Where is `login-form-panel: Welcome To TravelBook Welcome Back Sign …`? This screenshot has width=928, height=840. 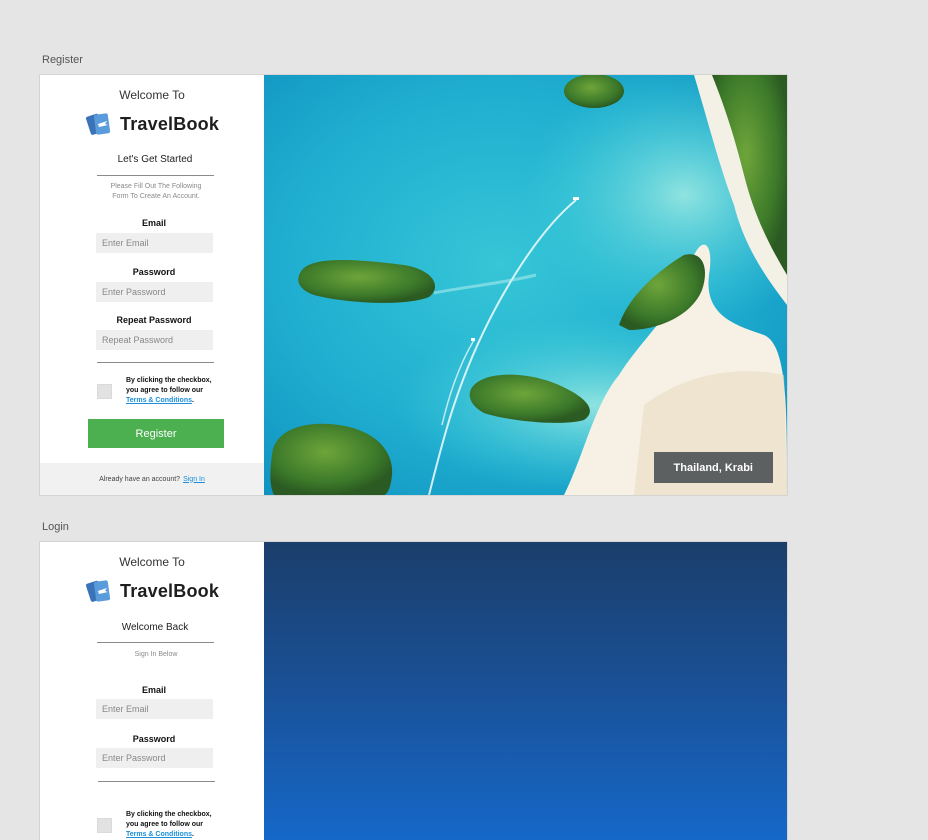
login-form-panel: Welcome To TravelBook Welcome Back Sign … is located at coordinates (152, 691).